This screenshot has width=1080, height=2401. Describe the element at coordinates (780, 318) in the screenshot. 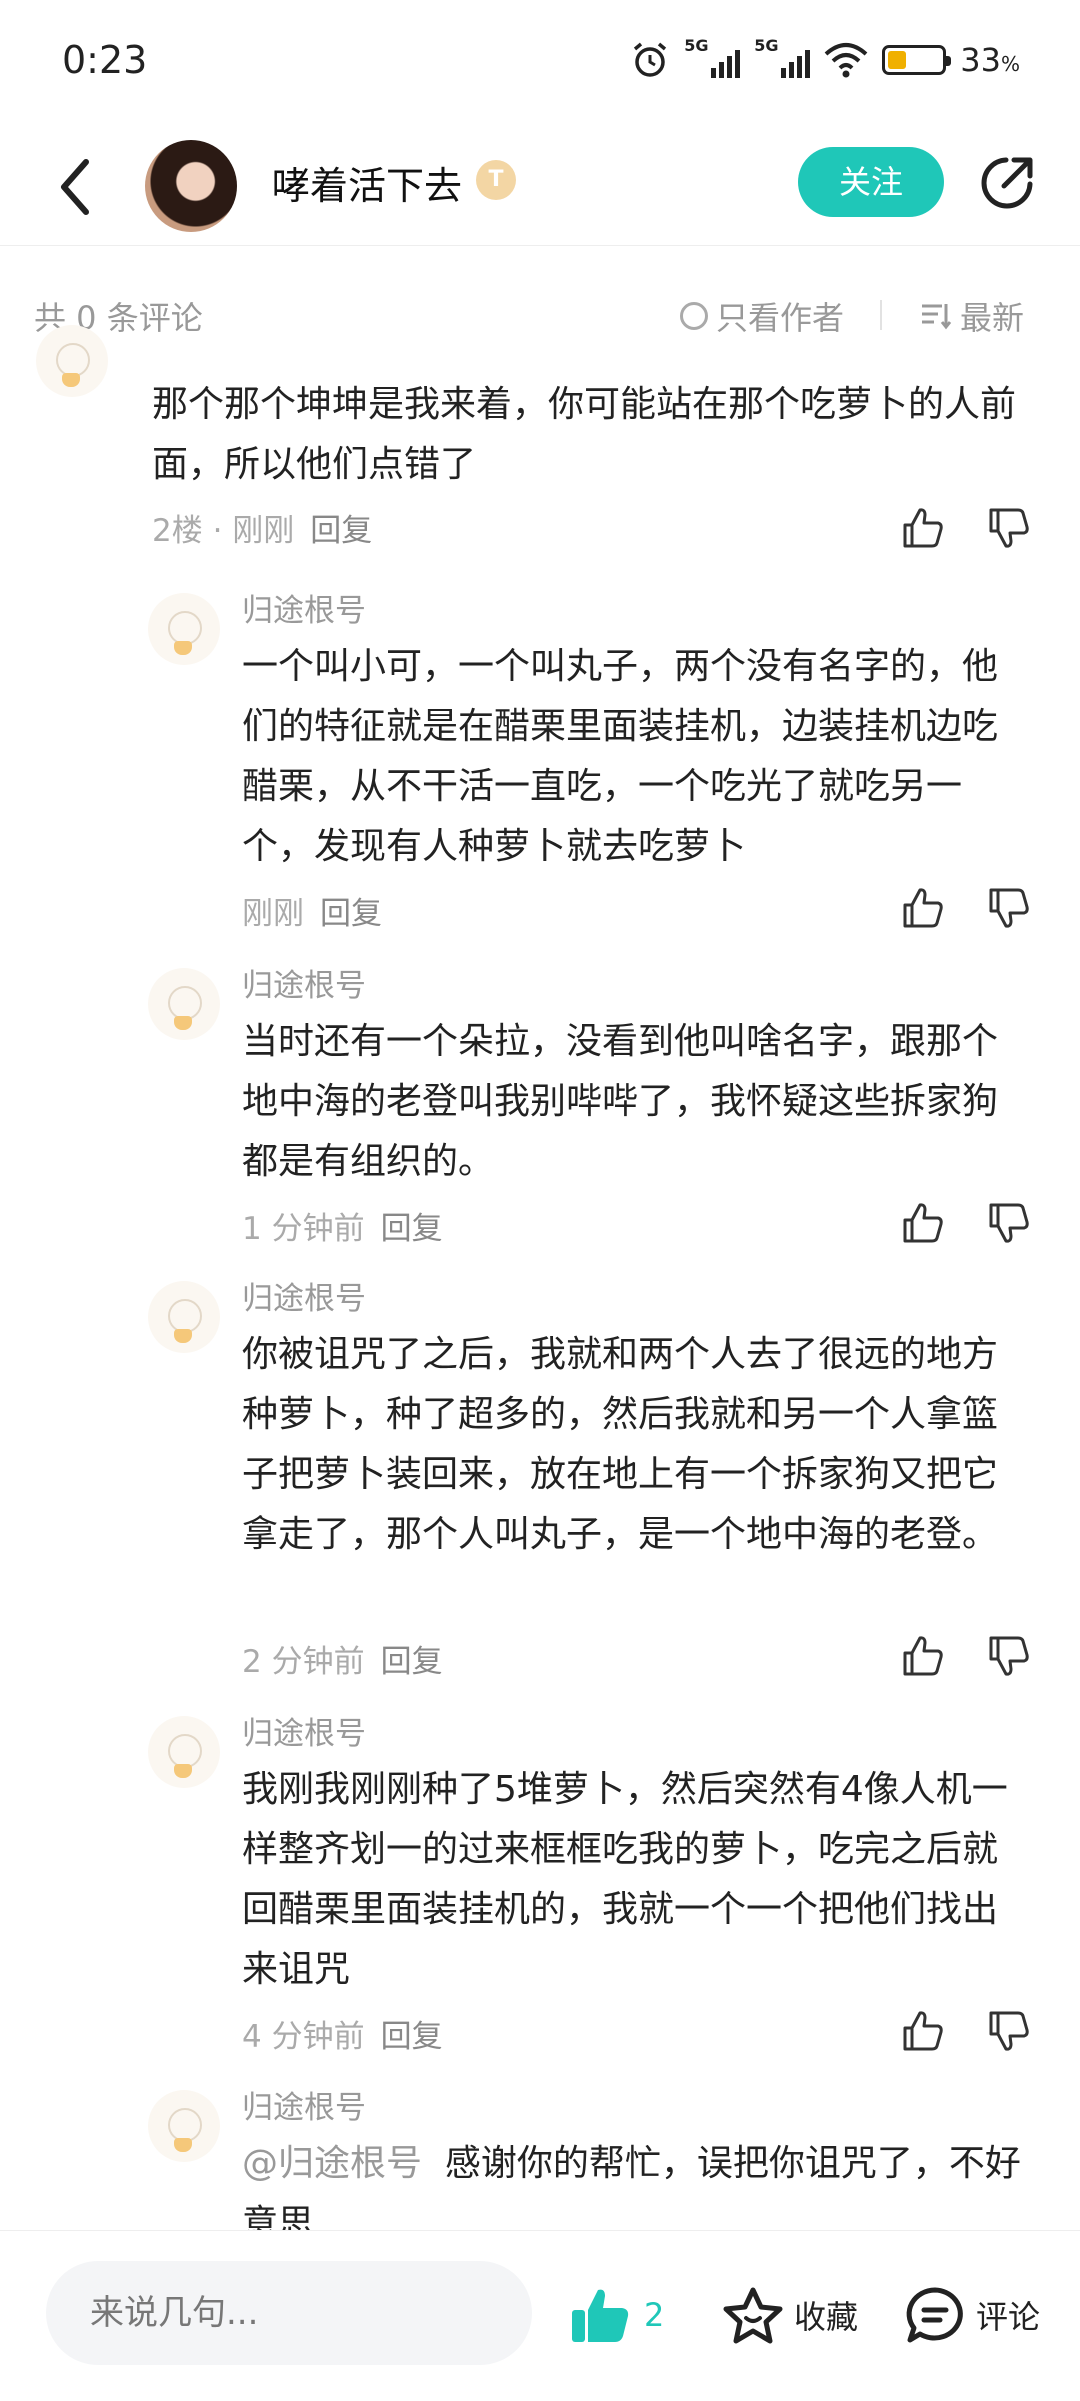

I see `only-author-label: 只看作者` at that location.